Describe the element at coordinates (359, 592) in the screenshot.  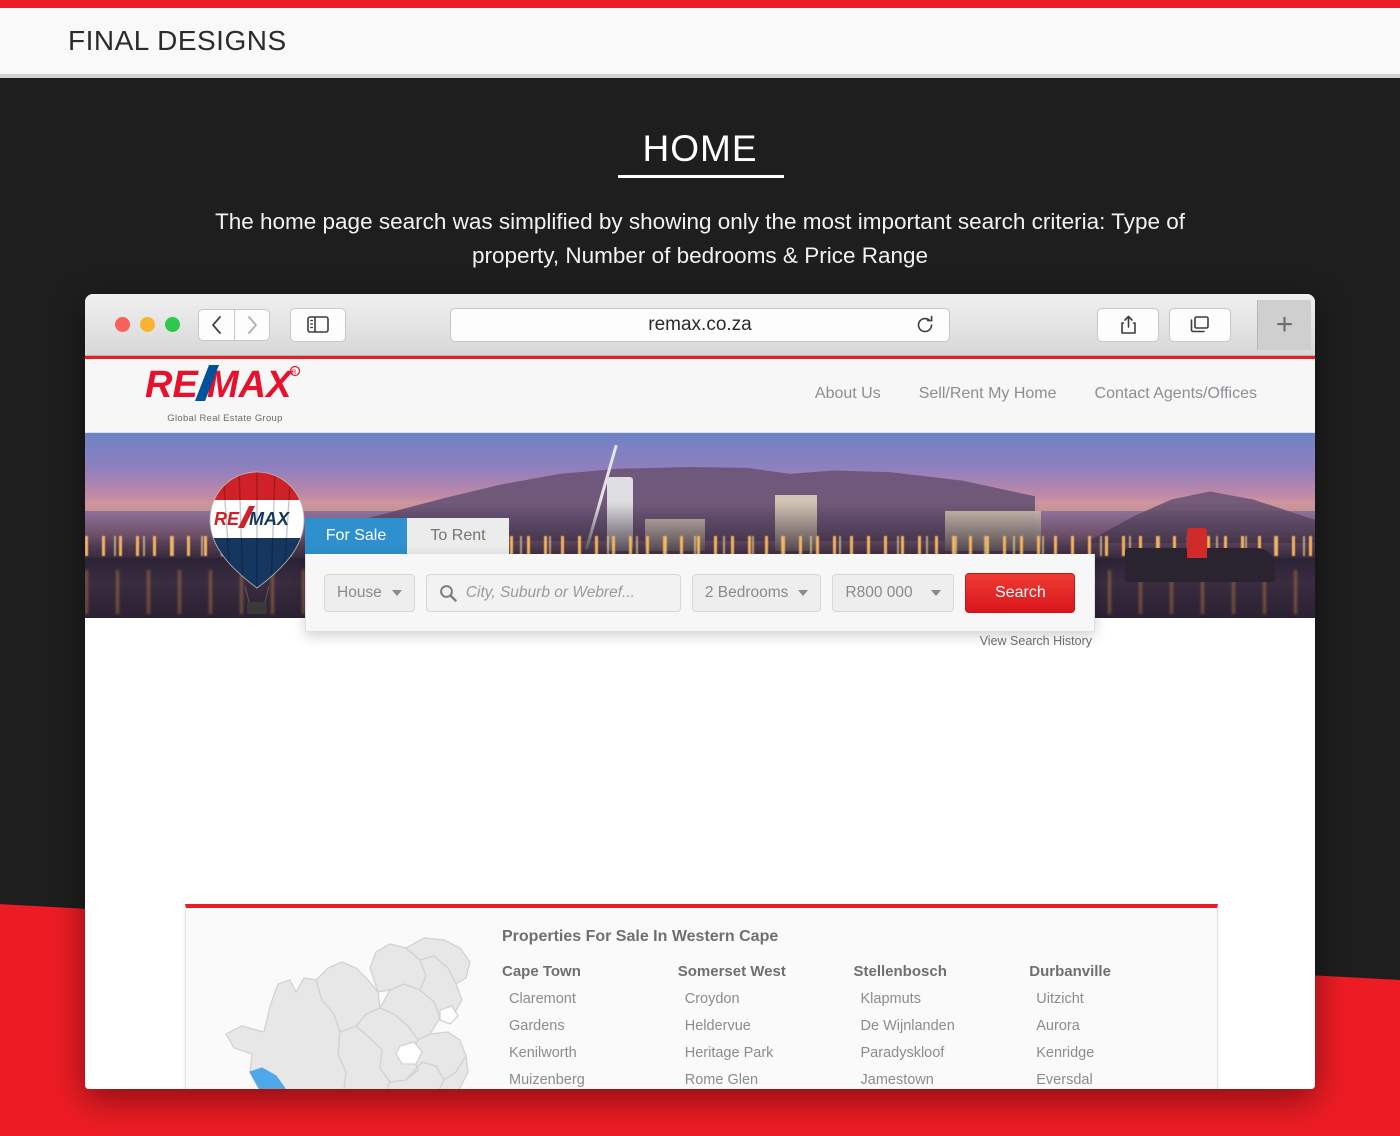
I see `property-type-value: House` at that location.